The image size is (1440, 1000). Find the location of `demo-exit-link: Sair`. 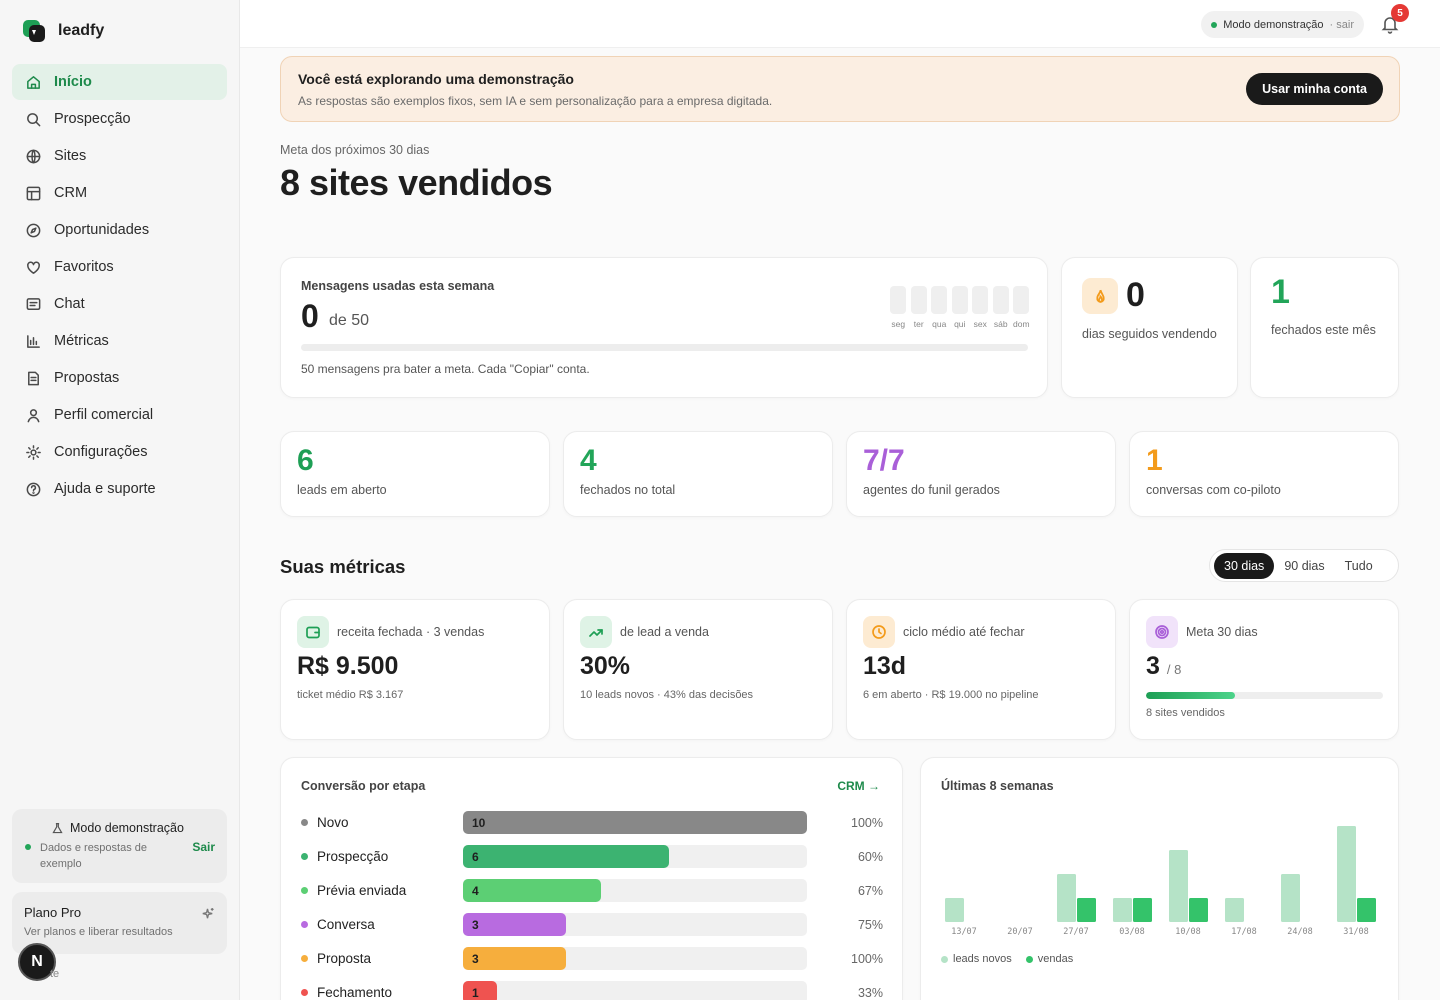

demo-exit-link: Sair is located at coordinates (203, 847).